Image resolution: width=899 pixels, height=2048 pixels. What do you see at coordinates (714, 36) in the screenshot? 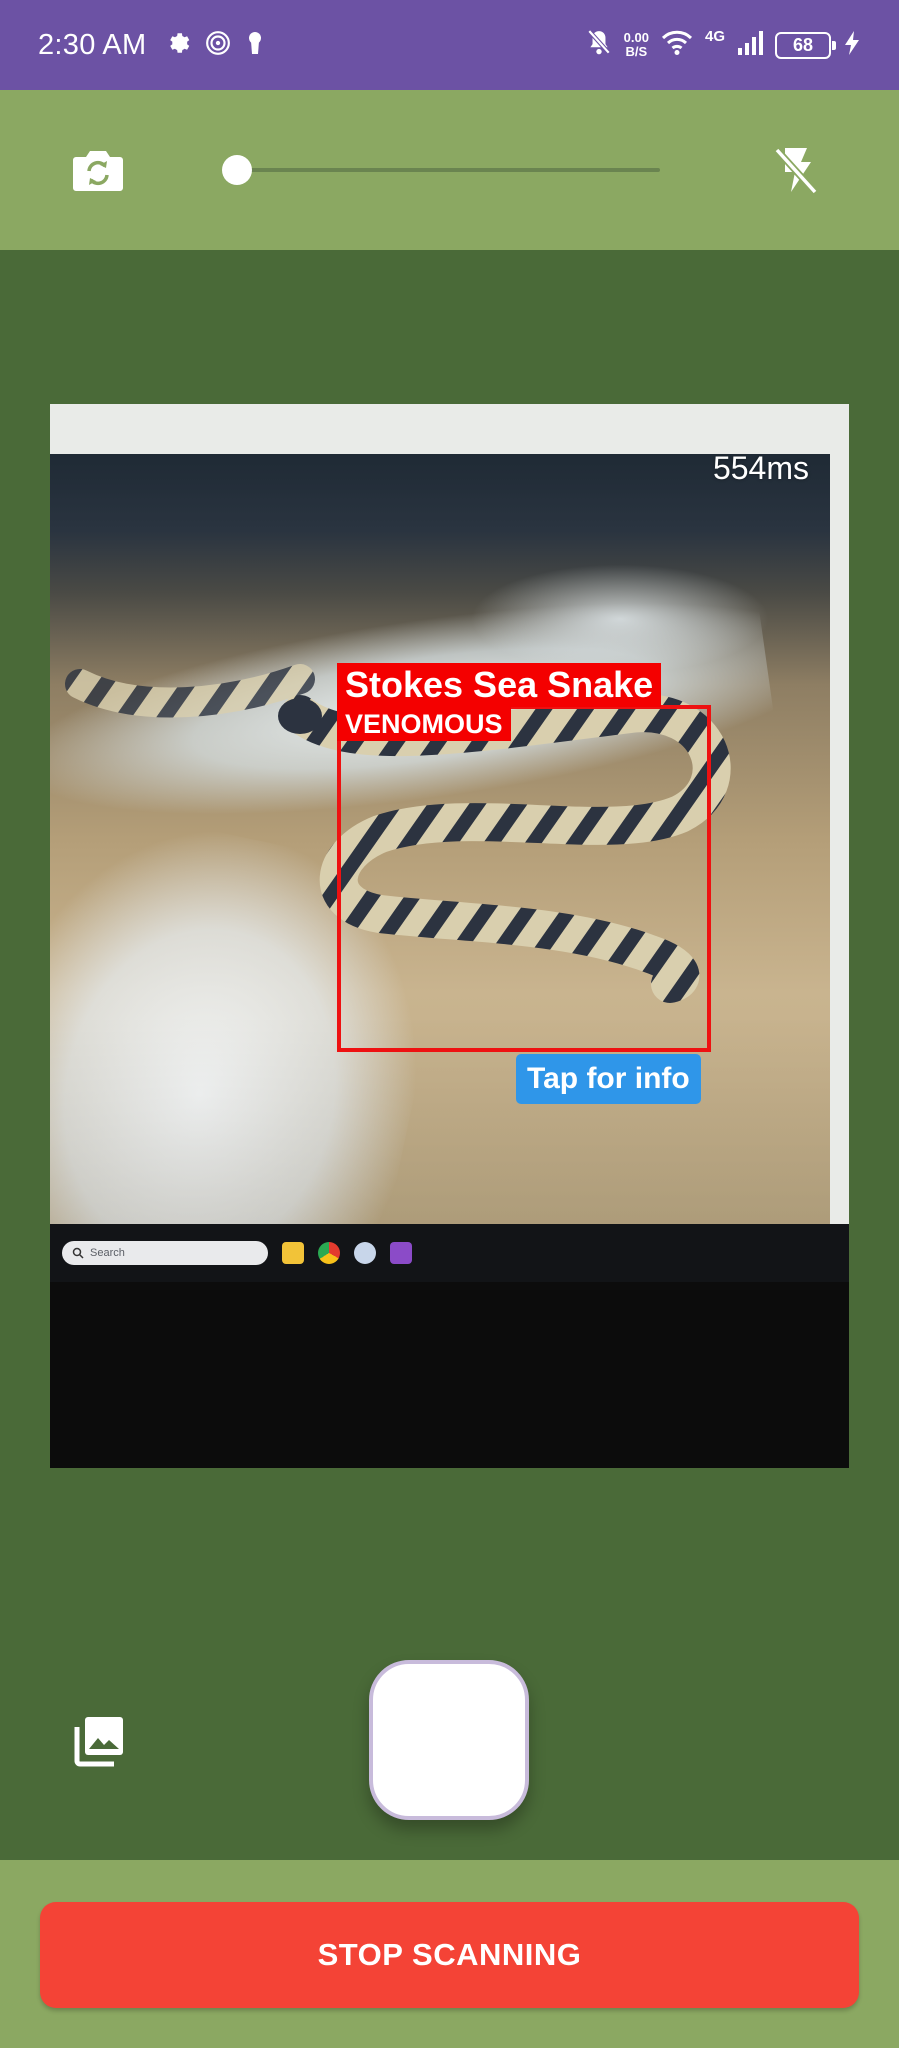
I see `network-type: 4G` at bounding box center [714, 36].